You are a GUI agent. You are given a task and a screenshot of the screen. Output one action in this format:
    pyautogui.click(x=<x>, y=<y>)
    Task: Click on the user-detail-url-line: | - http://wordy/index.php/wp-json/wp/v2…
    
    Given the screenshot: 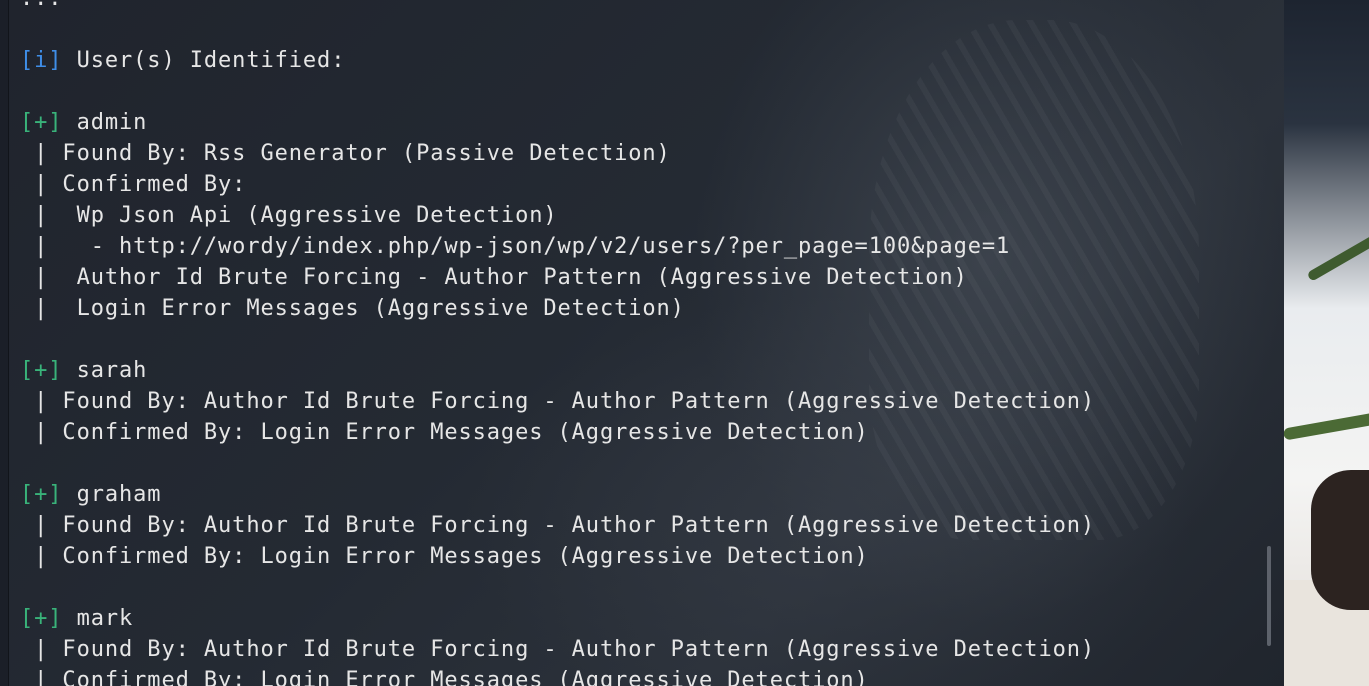 What is the action you would take?
    pyautogui.click(x=515, y=246)
    